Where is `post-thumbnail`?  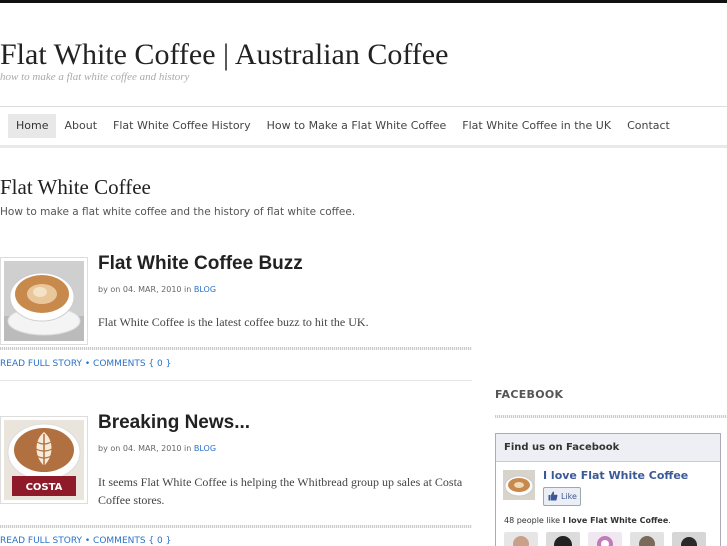
post-thumbnail is located at coordinates (44, 301).